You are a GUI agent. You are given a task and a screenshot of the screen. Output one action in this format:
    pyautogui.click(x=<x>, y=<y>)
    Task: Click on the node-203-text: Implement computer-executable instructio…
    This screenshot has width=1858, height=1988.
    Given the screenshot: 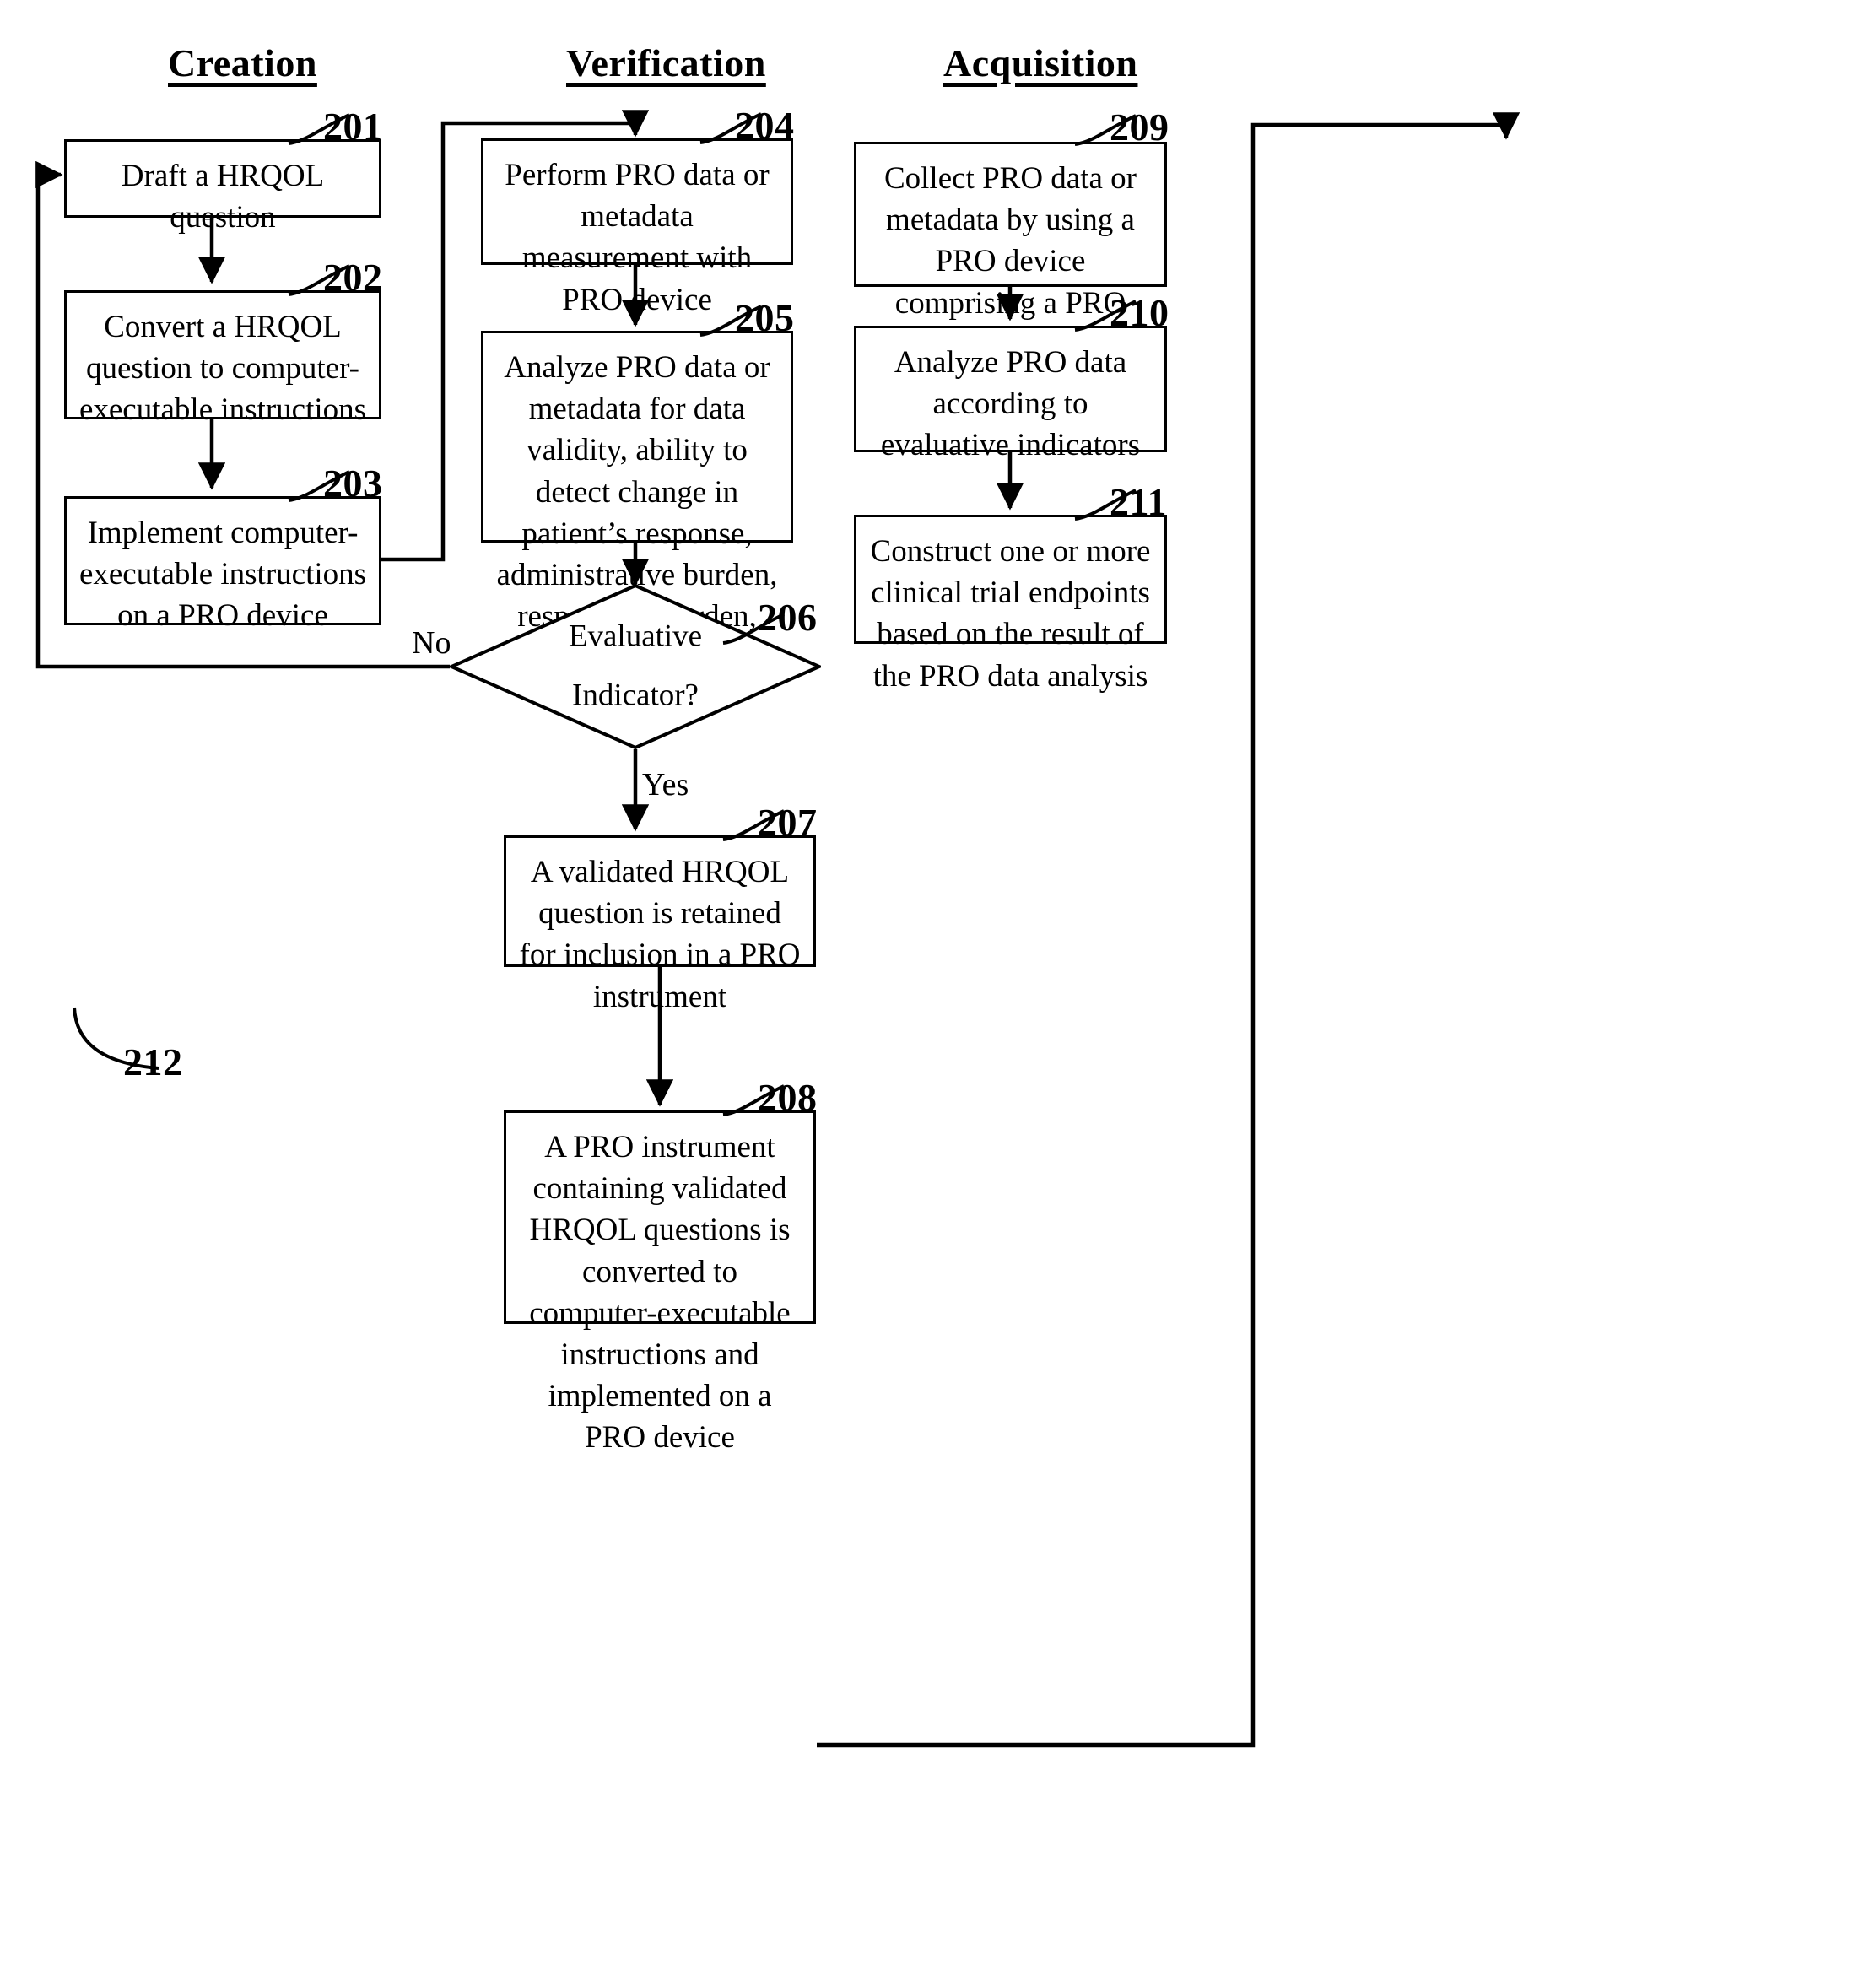 What is the action you would take?
    pyautogui.click(x=222, y=575)
    